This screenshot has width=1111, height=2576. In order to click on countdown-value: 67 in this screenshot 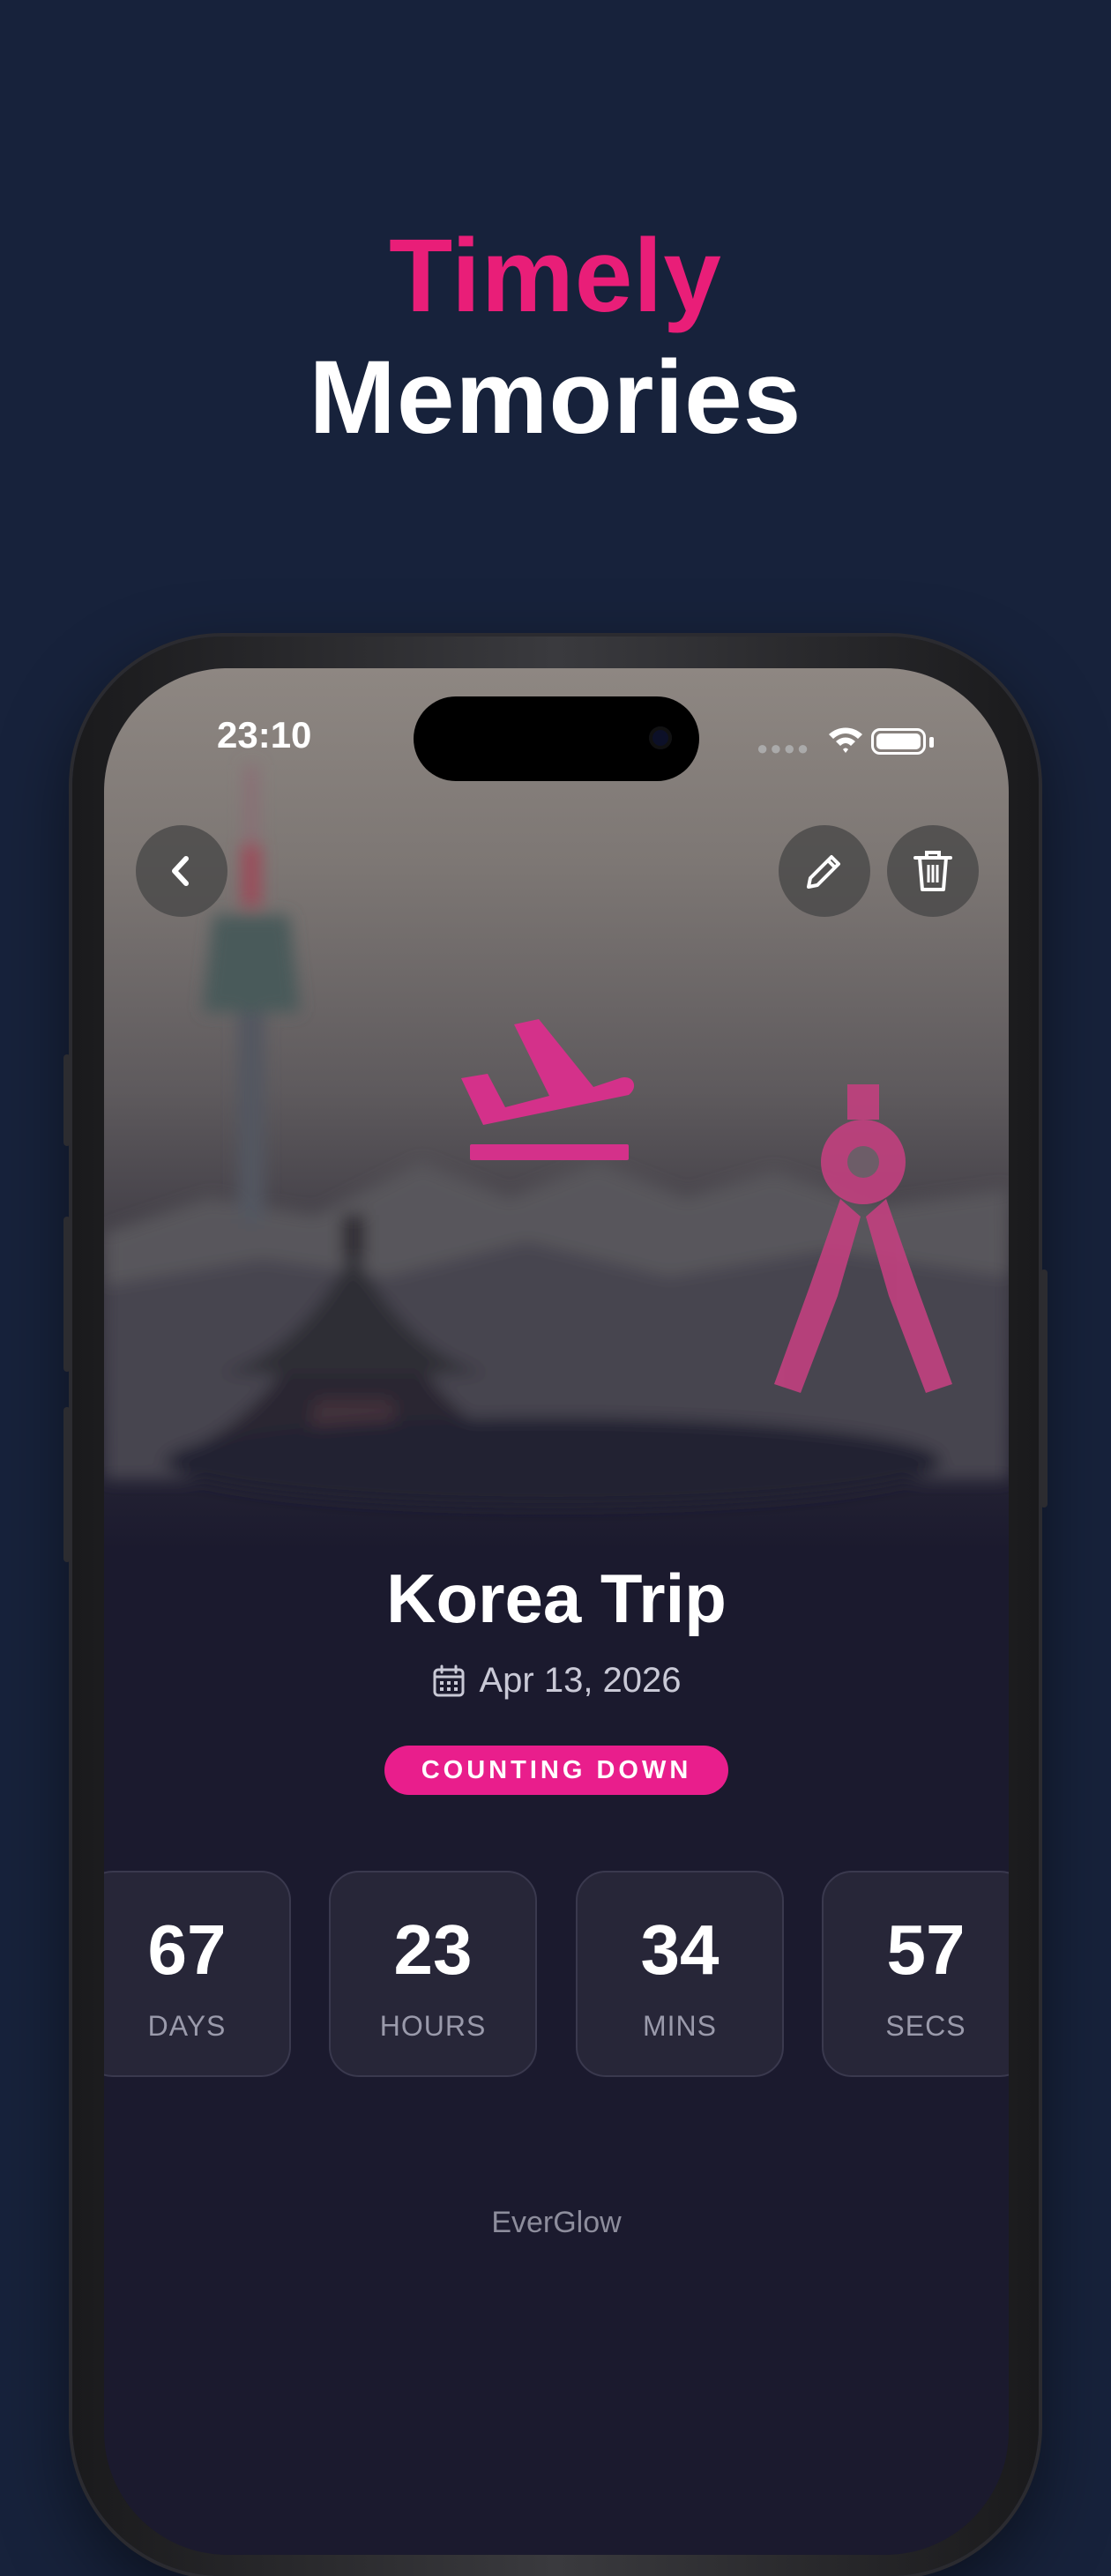, I will do `click(187, 1949)`.